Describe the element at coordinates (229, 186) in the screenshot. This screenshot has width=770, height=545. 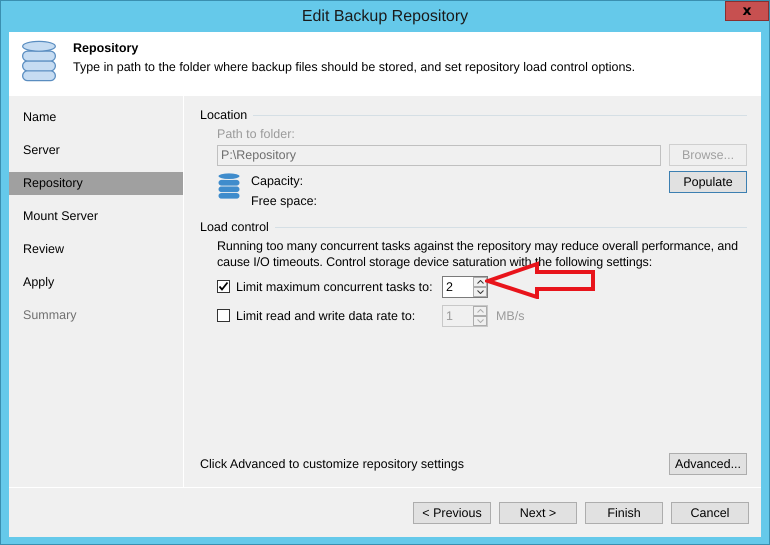
I see `storage-icon` at that location.